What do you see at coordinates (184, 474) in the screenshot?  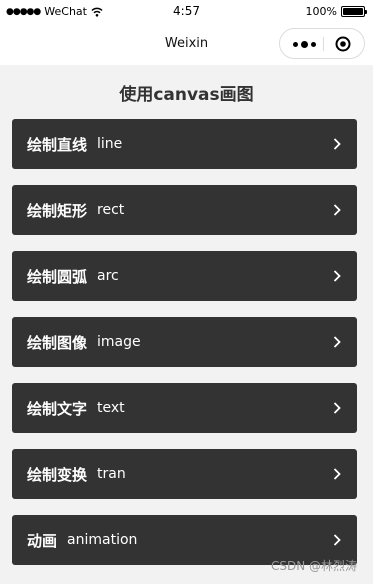 I see `menu-item-tran: 绘制变换 tran` at bounding box center [184, 474].